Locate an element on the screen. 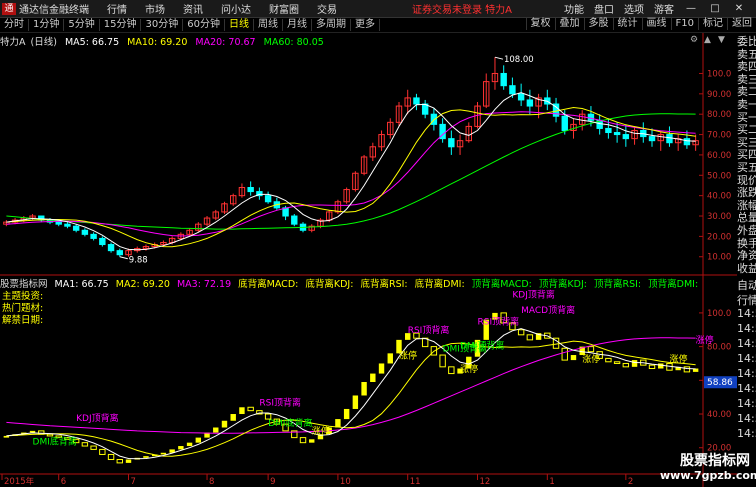 This screenshot has width=756, height=487. x-tick-label: 9 is located at coordinates (272, 482).